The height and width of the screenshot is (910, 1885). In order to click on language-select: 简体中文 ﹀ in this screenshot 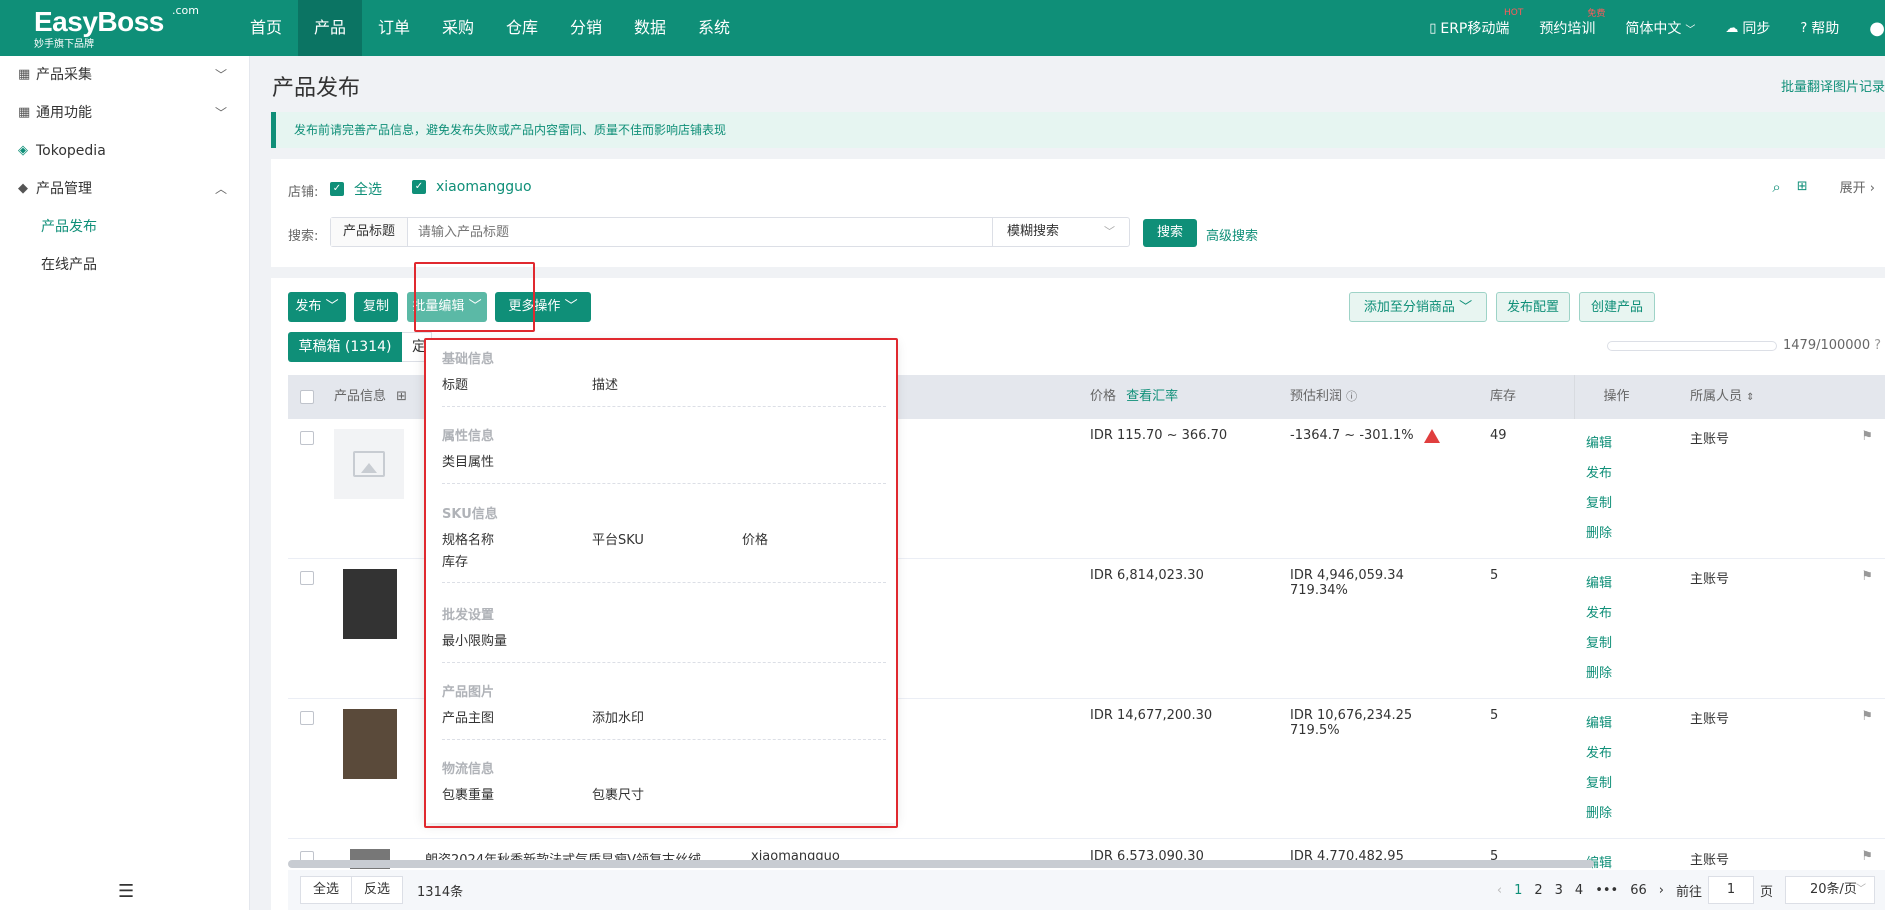, I will do `click(1660, 28)`.